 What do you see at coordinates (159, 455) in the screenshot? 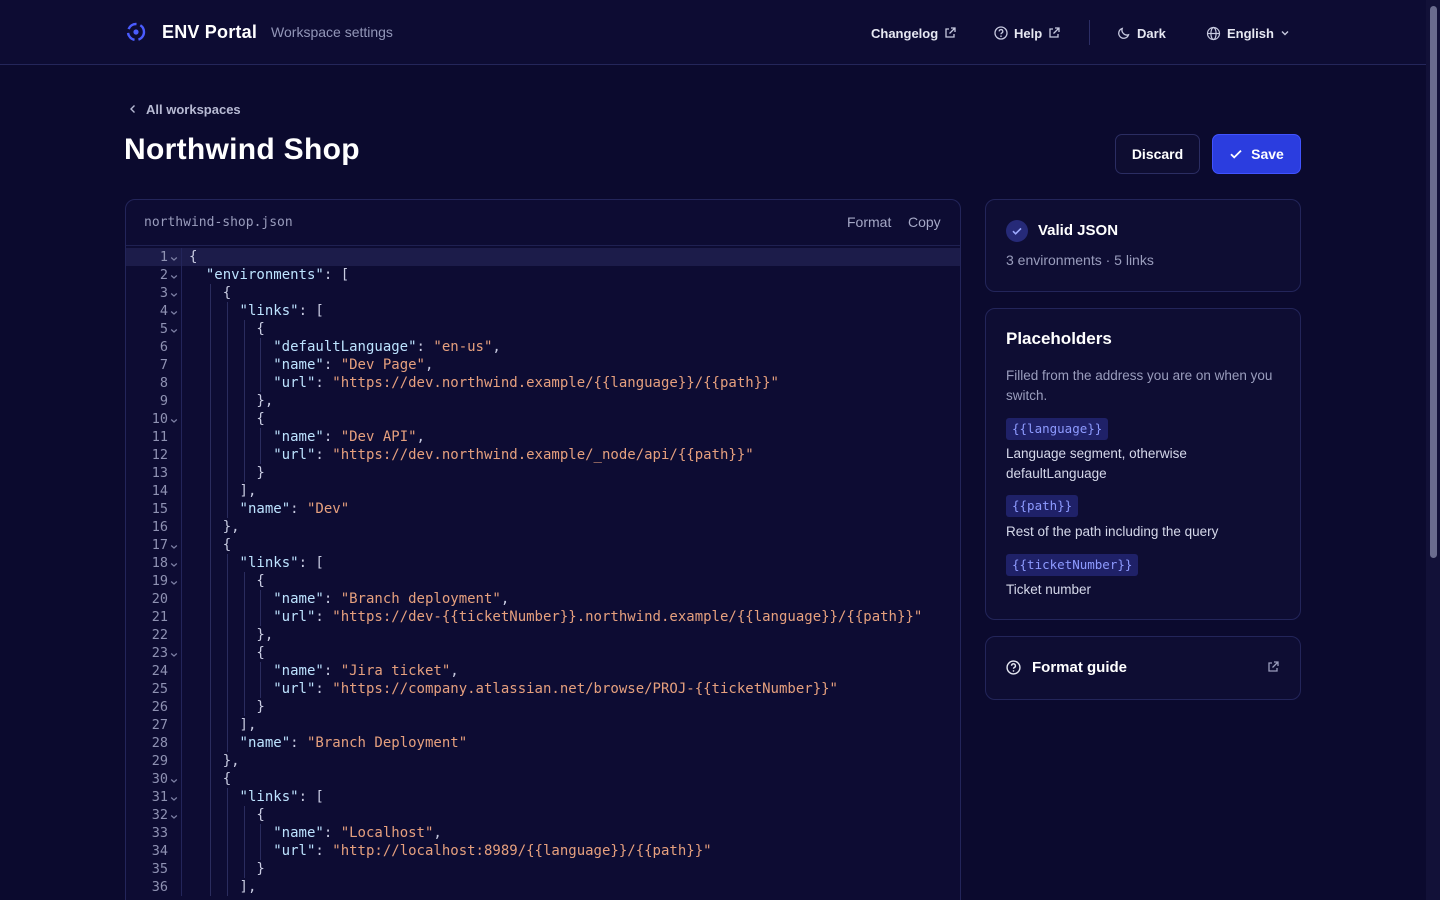
I see `line-number: 12` at bounding box center [159, 455].